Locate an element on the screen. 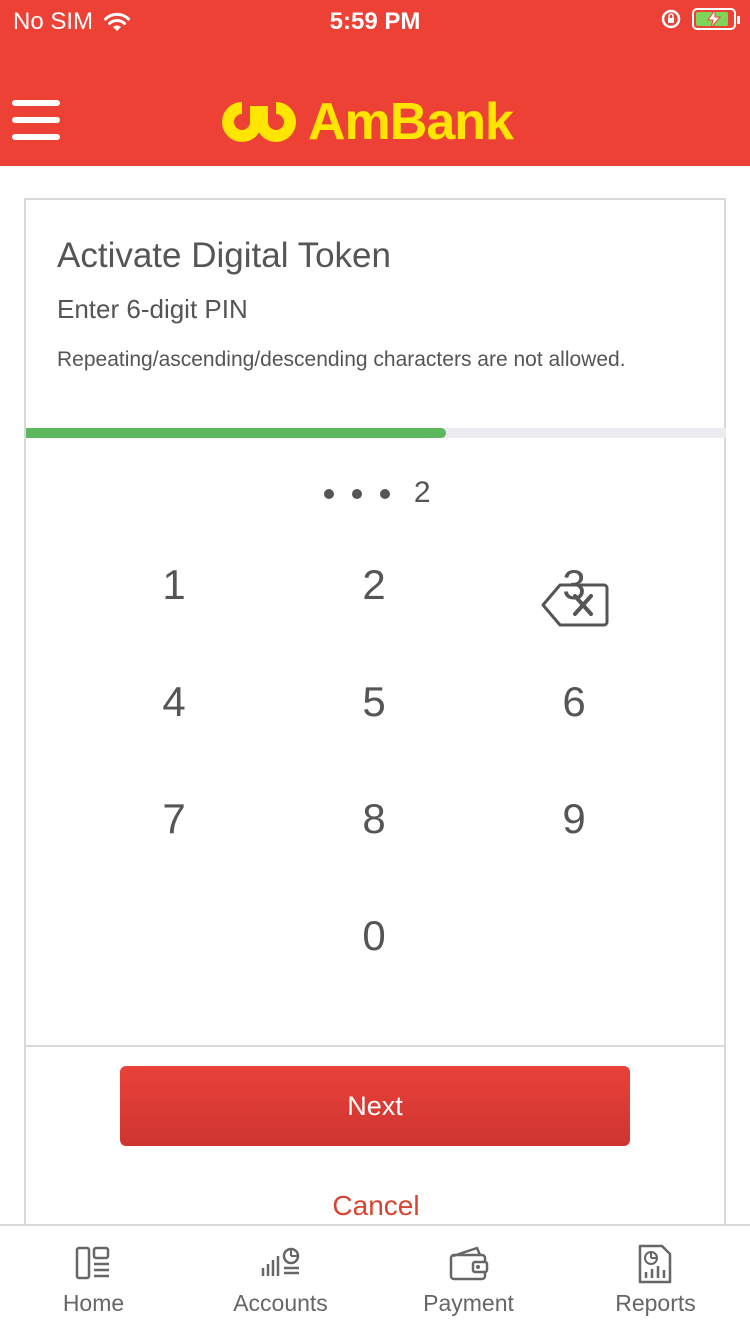 The width and height of the screenshot is (750, 1334). pin-instruction: Enter 6-digit PIN is located at coordinates (152, 309).